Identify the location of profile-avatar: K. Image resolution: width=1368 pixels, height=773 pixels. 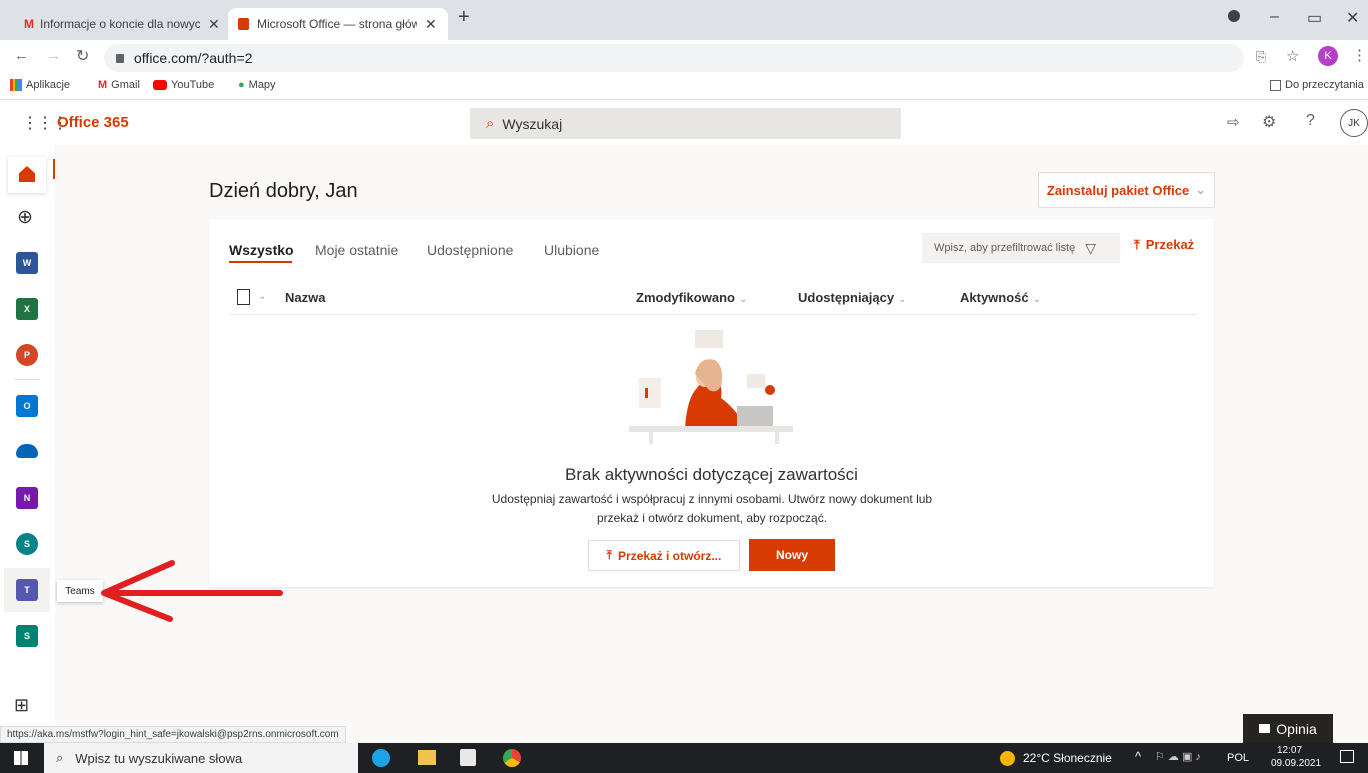
(1328, 56).